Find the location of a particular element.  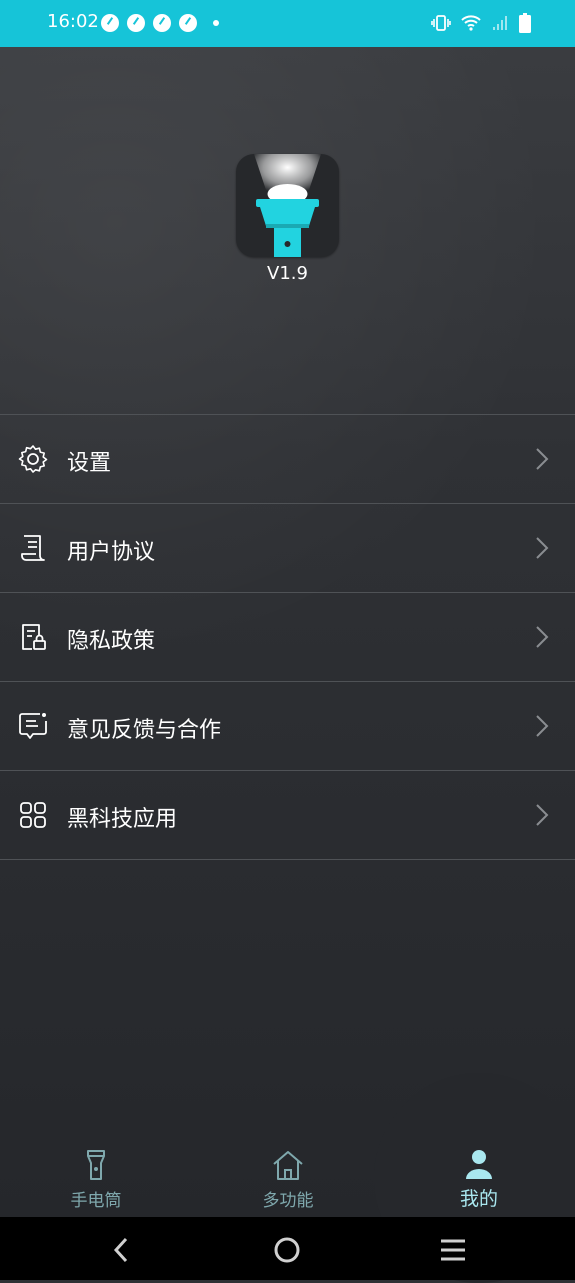

gear-icon is located at coordinates (33, 459).